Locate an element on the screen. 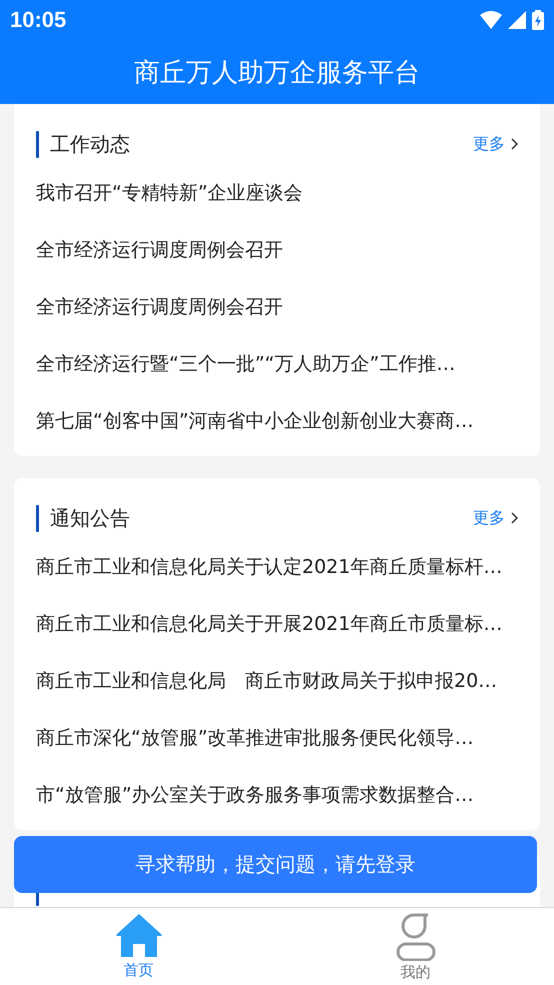 This screenshot has height=985, width=554. help-button: 寻求帮助，提交问题，请先登录 is located at coordinates (275, 864).